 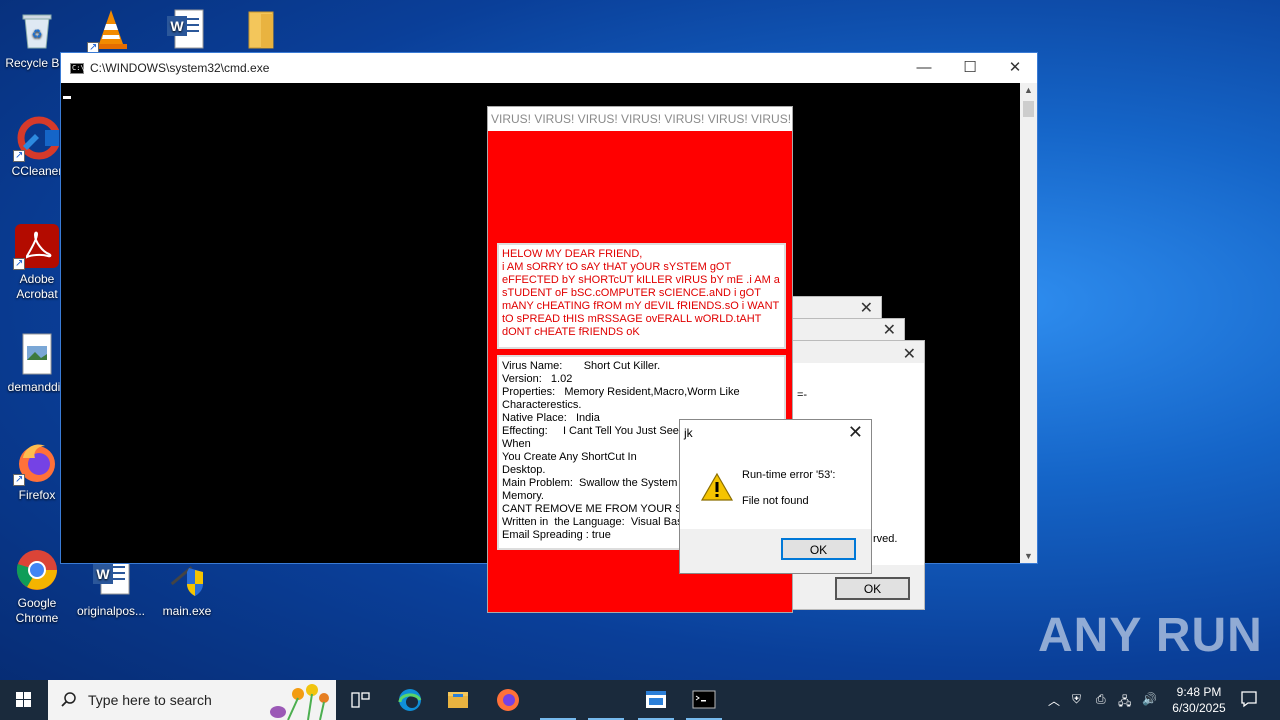 What do you see at coordinates (180, 68) in the screenshot?
I see `cmd-window-title: C:\WINDOWS\system32\cmd.exe` at bounding box center [180, 68].